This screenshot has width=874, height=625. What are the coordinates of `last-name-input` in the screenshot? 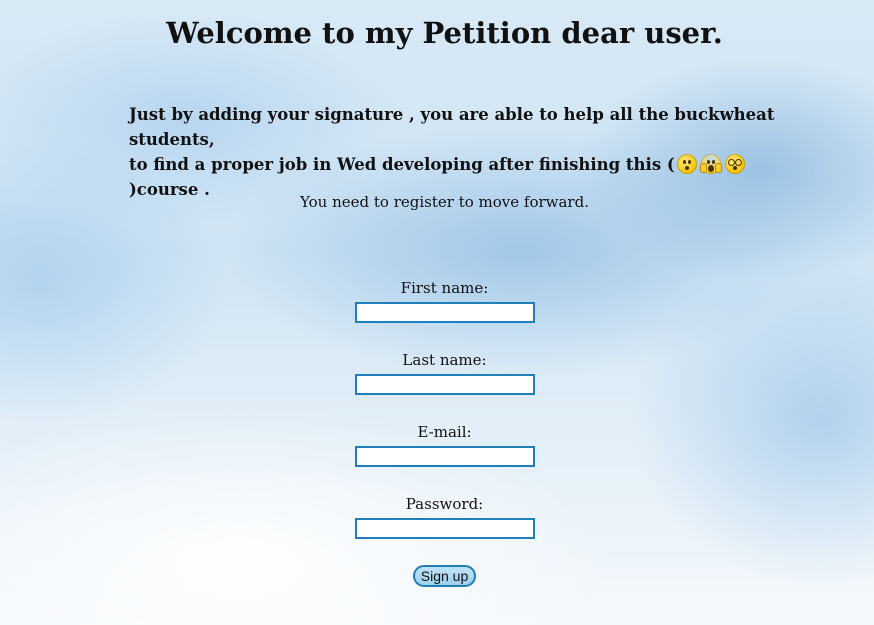 It's located at (444, 384).